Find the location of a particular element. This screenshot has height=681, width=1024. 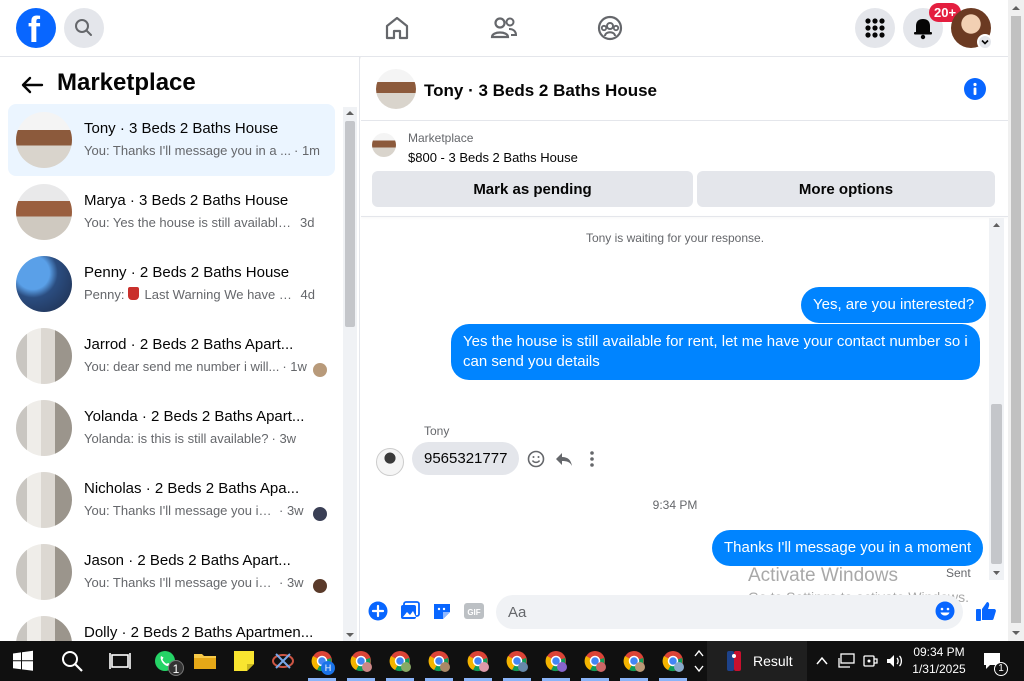

sidebar-scrollbar is located at coordinates (350, 374).